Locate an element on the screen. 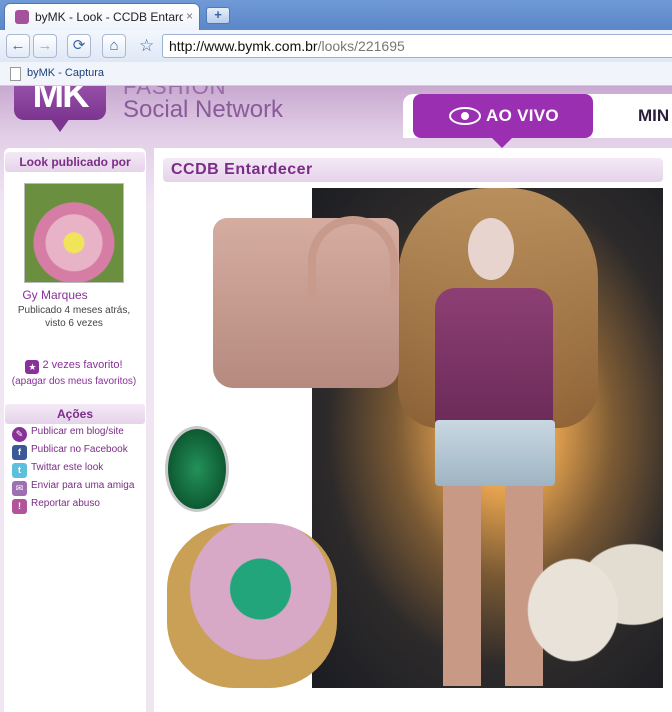 The image size is (672, 712). action-label: Reportar abuso is located at coordinates (65, 503).